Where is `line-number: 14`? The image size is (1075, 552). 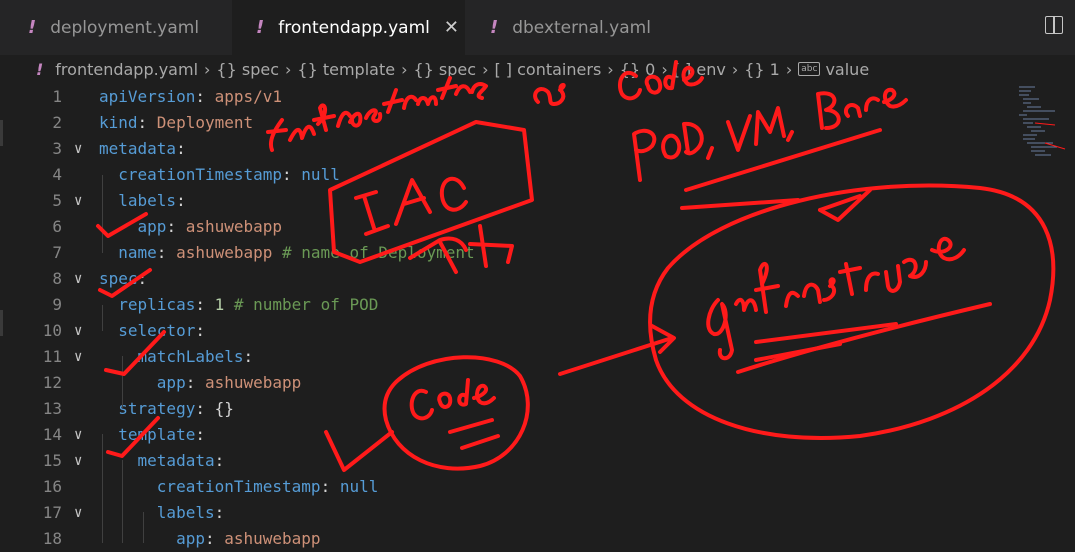
line-number: 14 is located at coordinates (52, 434).